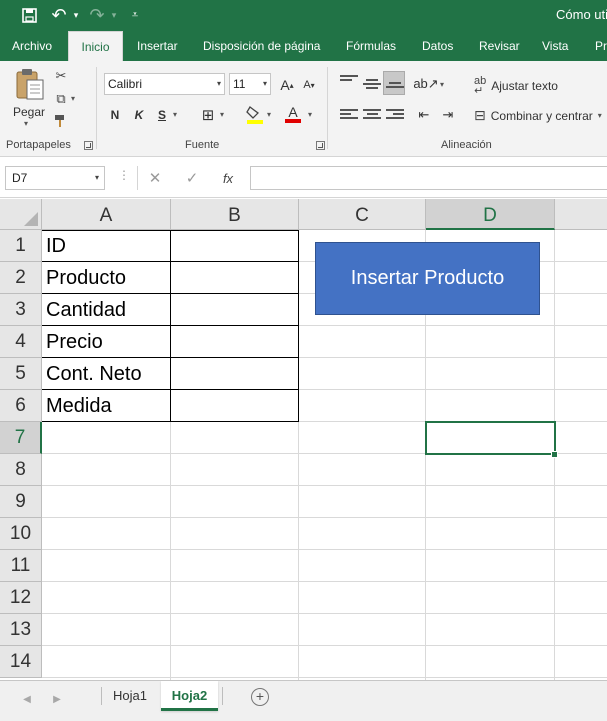  I want to click on shrink-font-button: A ▾, so click(309, 85).